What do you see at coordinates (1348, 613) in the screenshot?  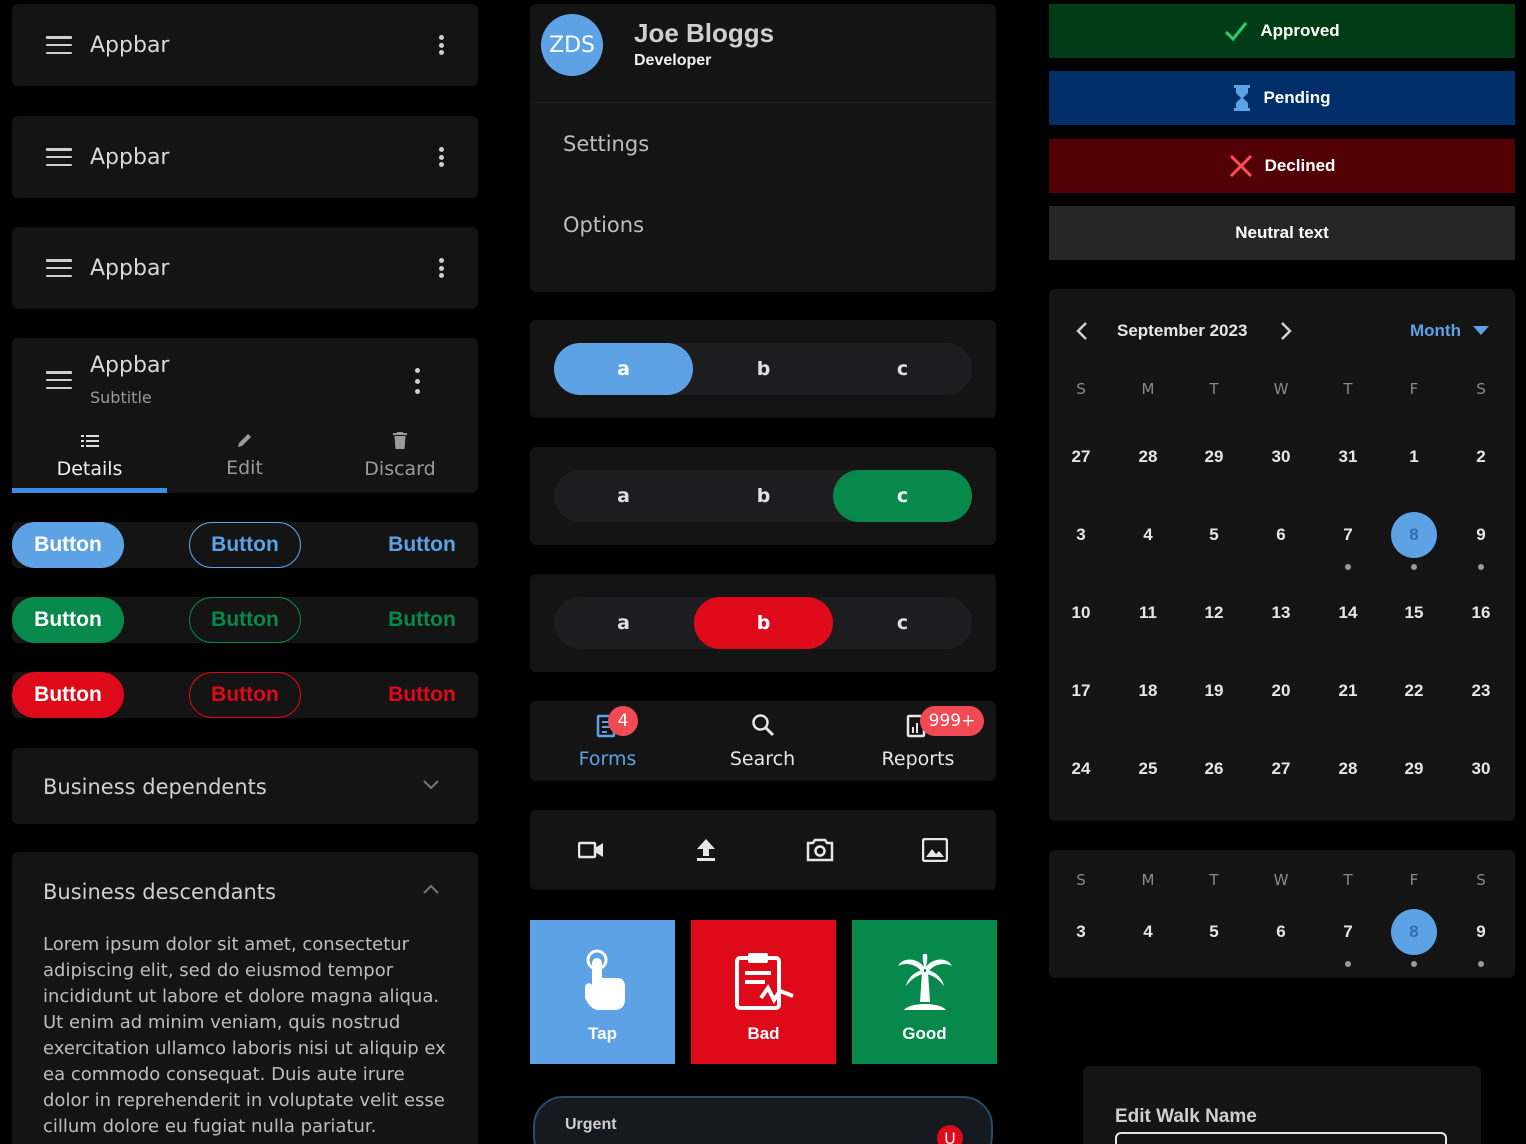 I see `calendar-day: 14` at bounding box center [1348, 613].